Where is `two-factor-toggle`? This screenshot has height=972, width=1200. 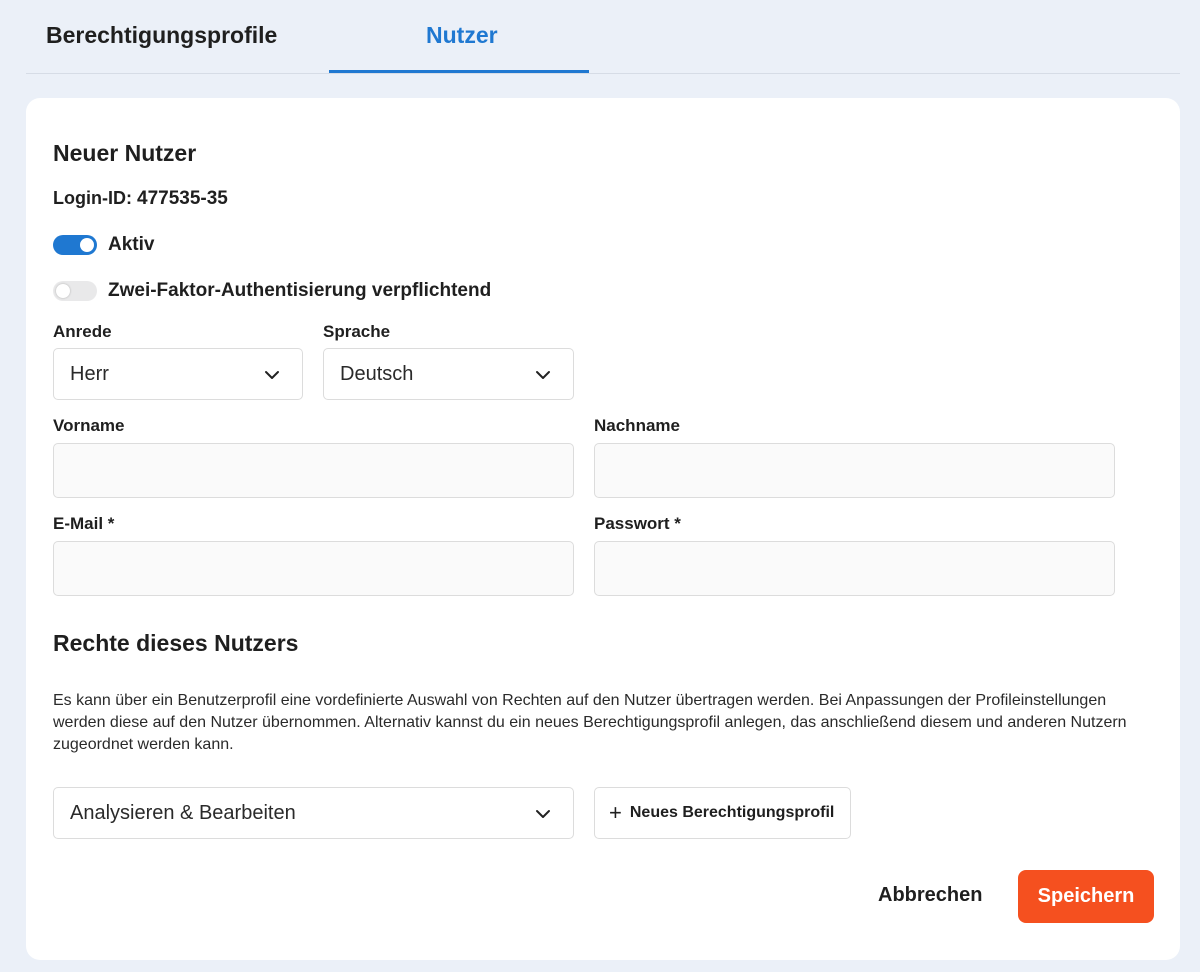
two-factor-toggle is located at coordinates (75, 291).